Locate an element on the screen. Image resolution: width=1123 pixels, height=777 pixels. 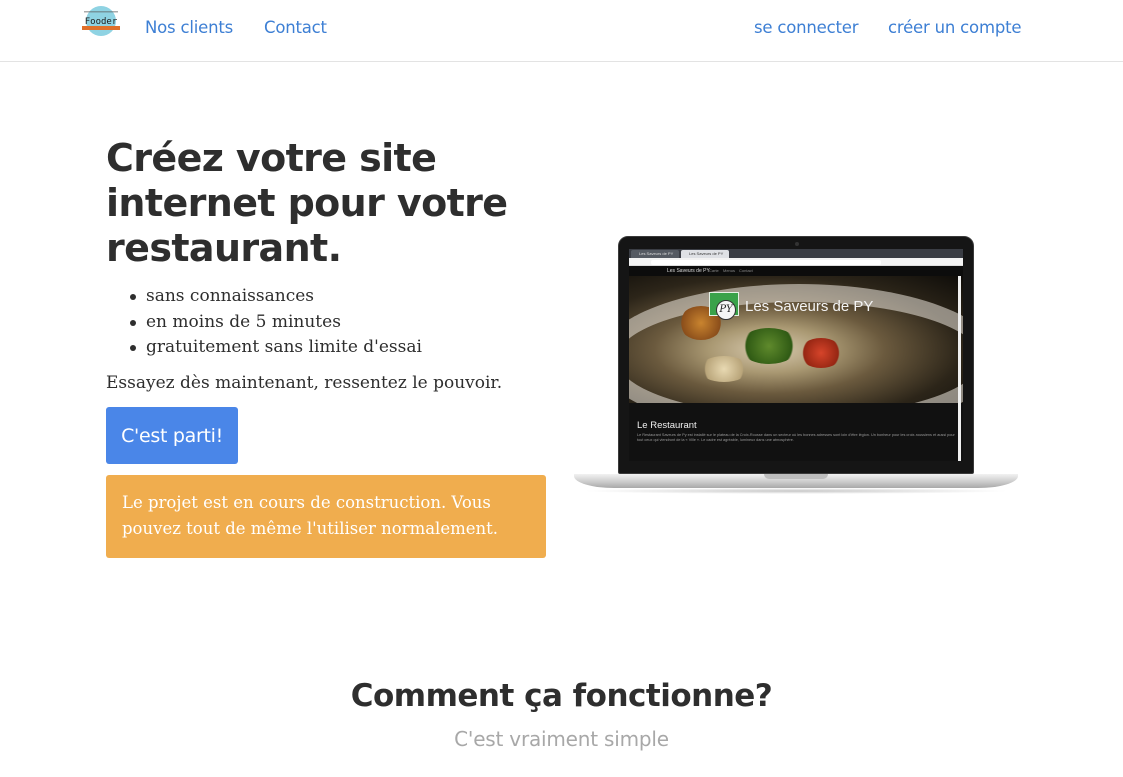
browser-urlbar is located at coordinates (796, 262).